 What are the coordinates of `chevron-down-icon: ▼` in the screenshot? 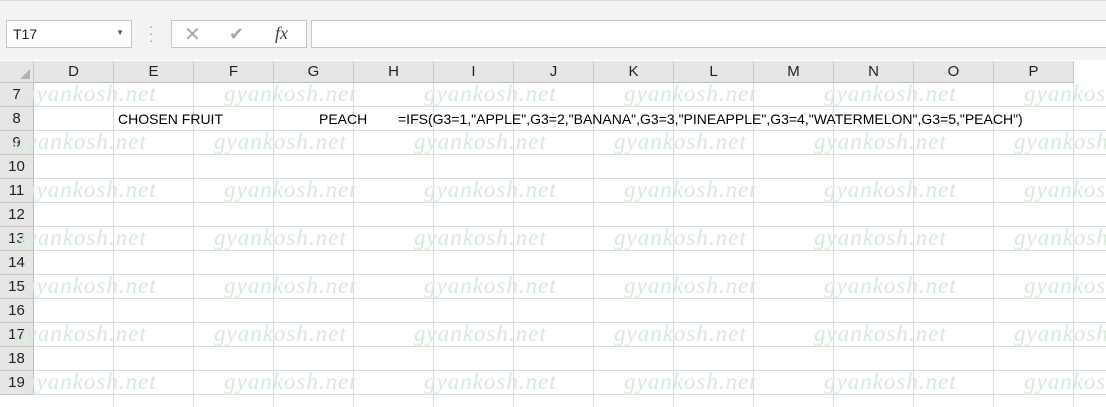 It's located at (120, 32).